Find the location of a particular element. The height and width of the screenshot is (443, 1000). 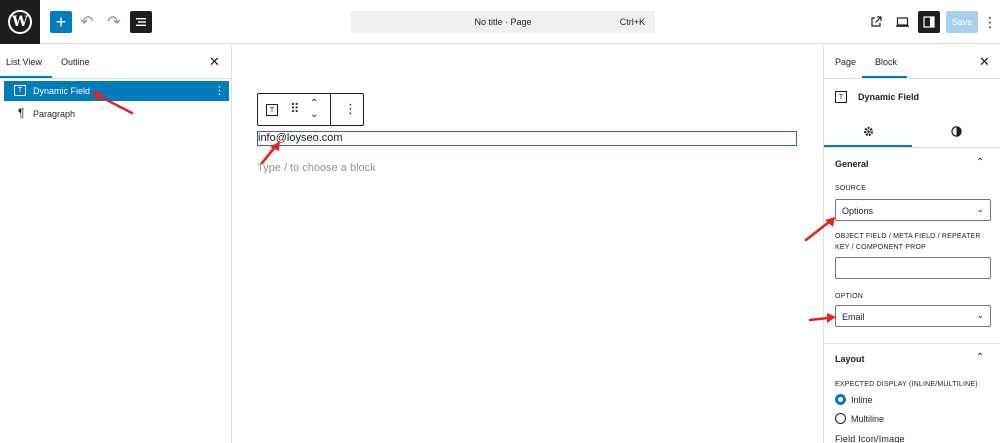

tab-styles is located at coordinates (956, 131).